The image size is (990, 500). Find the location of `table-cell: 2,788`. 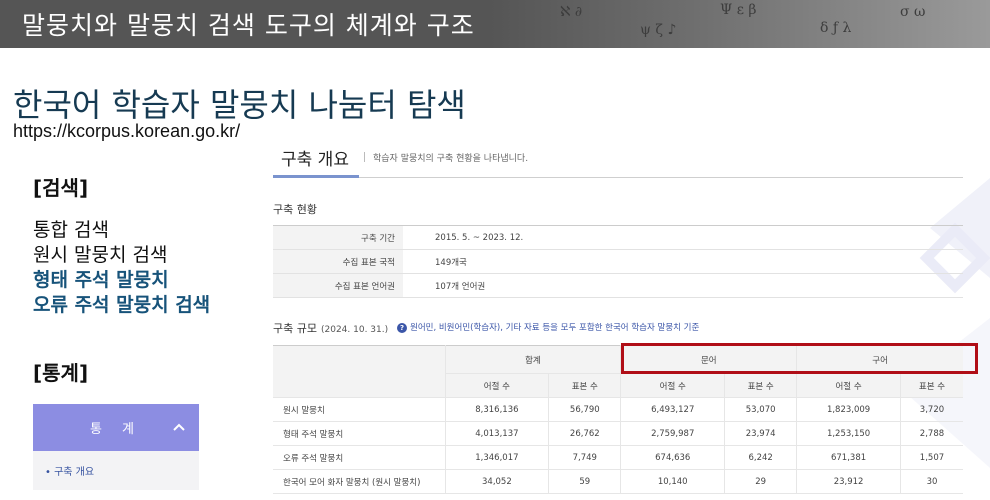

table-cell: 2,788 is located at coordinates (931, 433).